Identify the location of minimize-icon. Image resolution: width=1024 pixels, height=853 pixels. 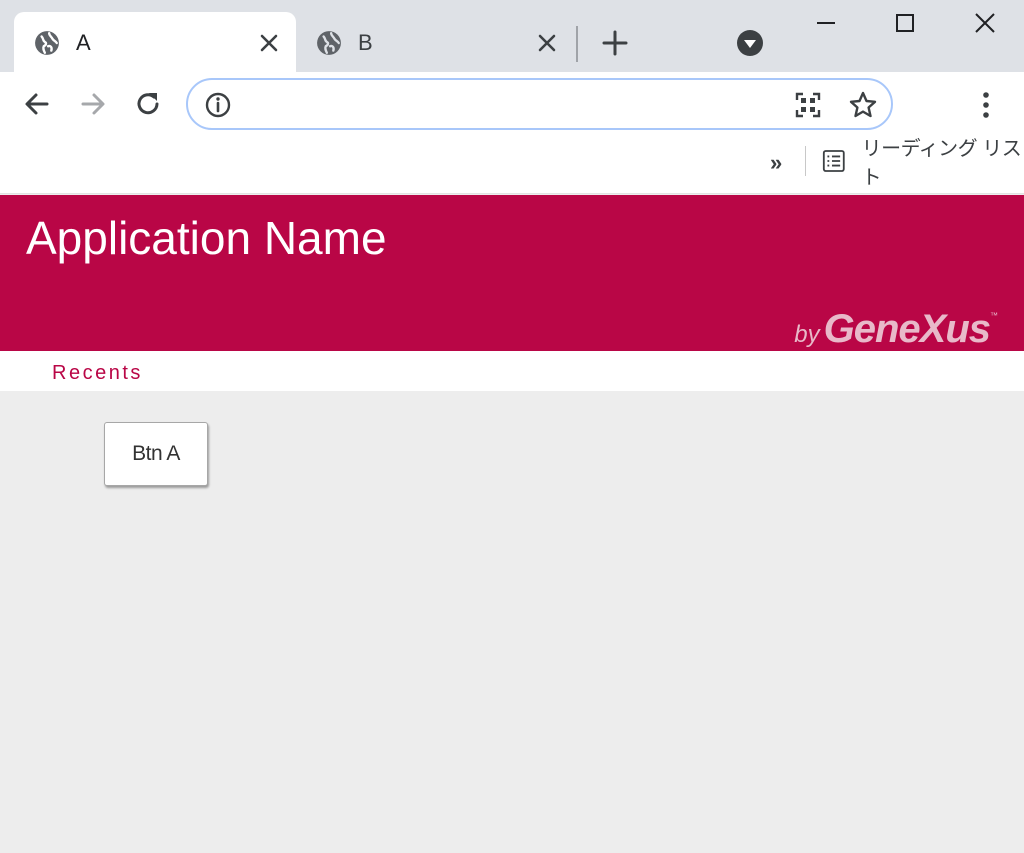
(826, 23).